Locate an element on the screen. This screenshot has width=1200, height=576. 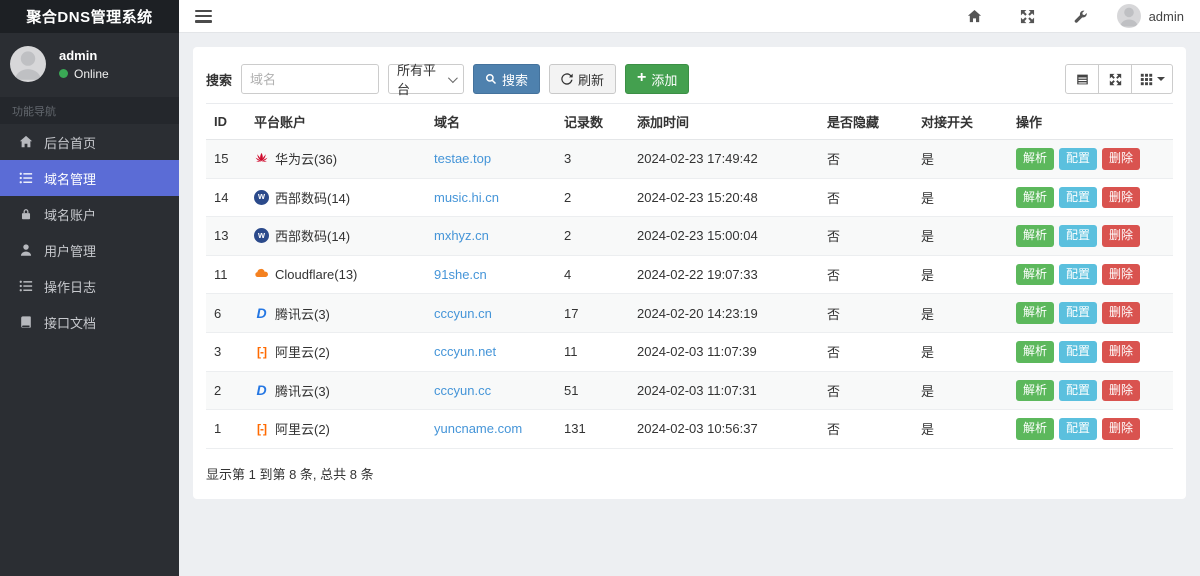
cell-platform: 腾讯云(3) is located at coordinates (302, 391).